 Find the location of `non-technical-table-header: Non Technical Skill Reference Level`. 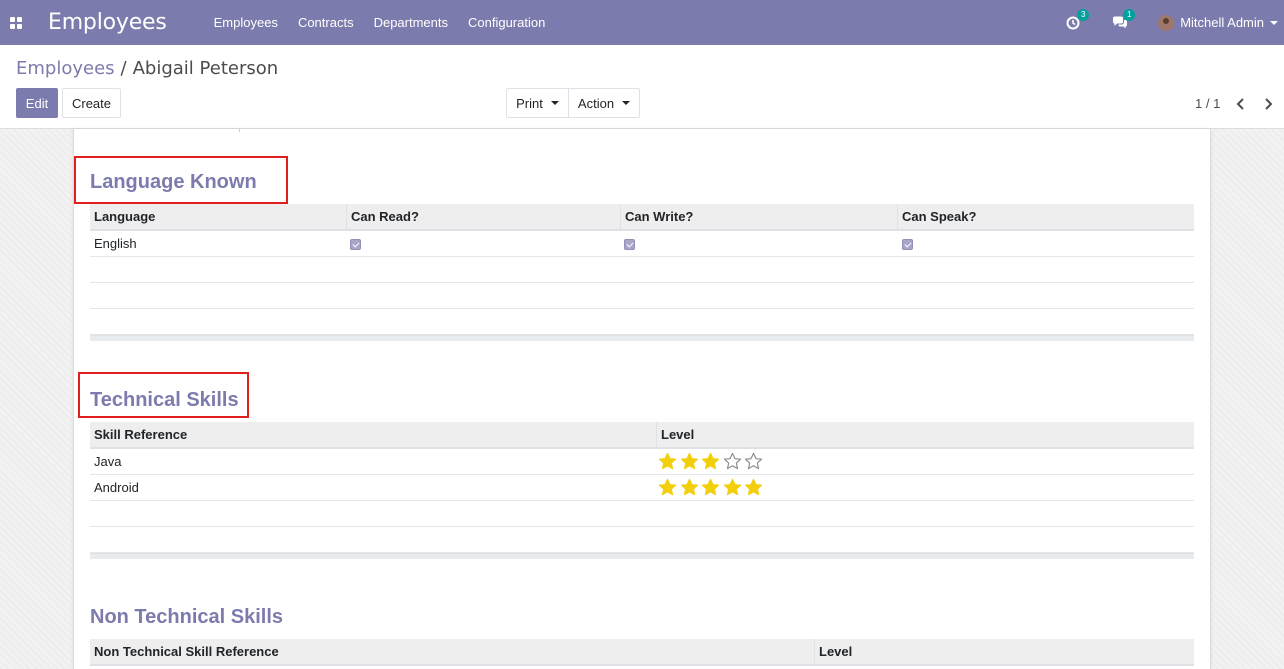

non-technical-table-header: Non Technical Skill Reference Level is located at coordinates (642, 652).